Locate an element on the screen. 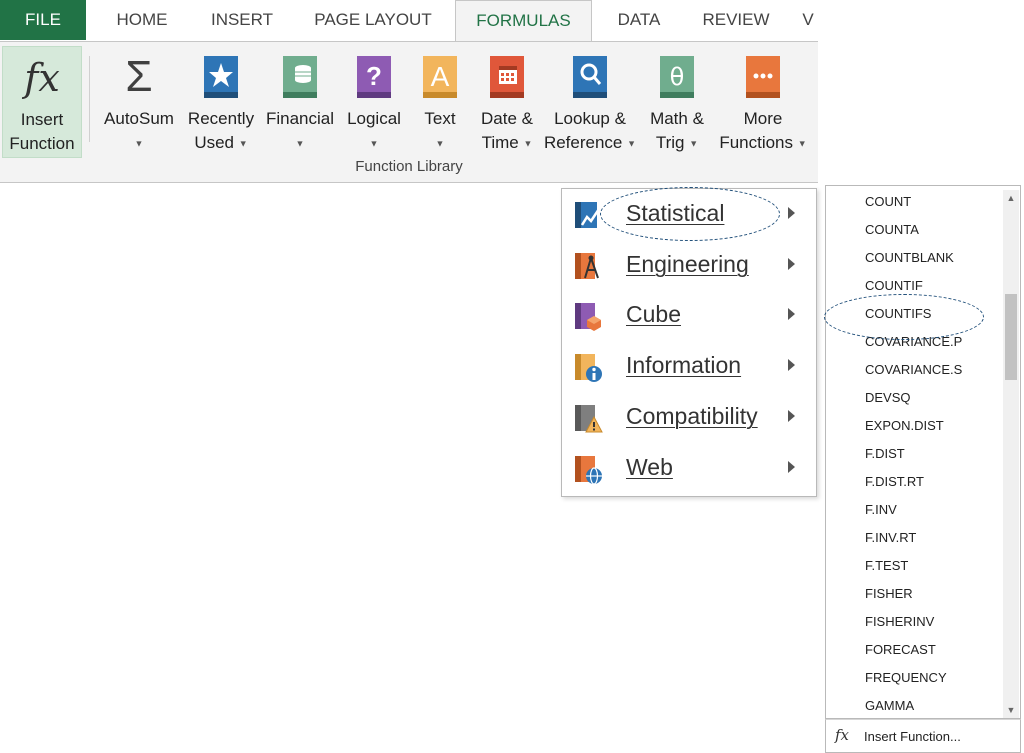  function-list-scrollbar: ▲ ▼ is located at coordinates (1011, 454).